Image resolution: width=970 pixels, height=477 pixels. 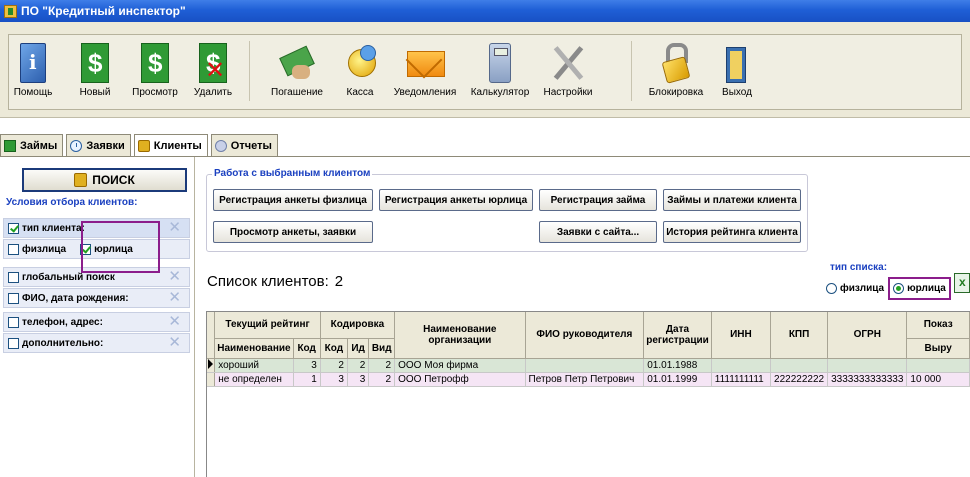 I want to click on clock-icon, so click(x=76, y=145).